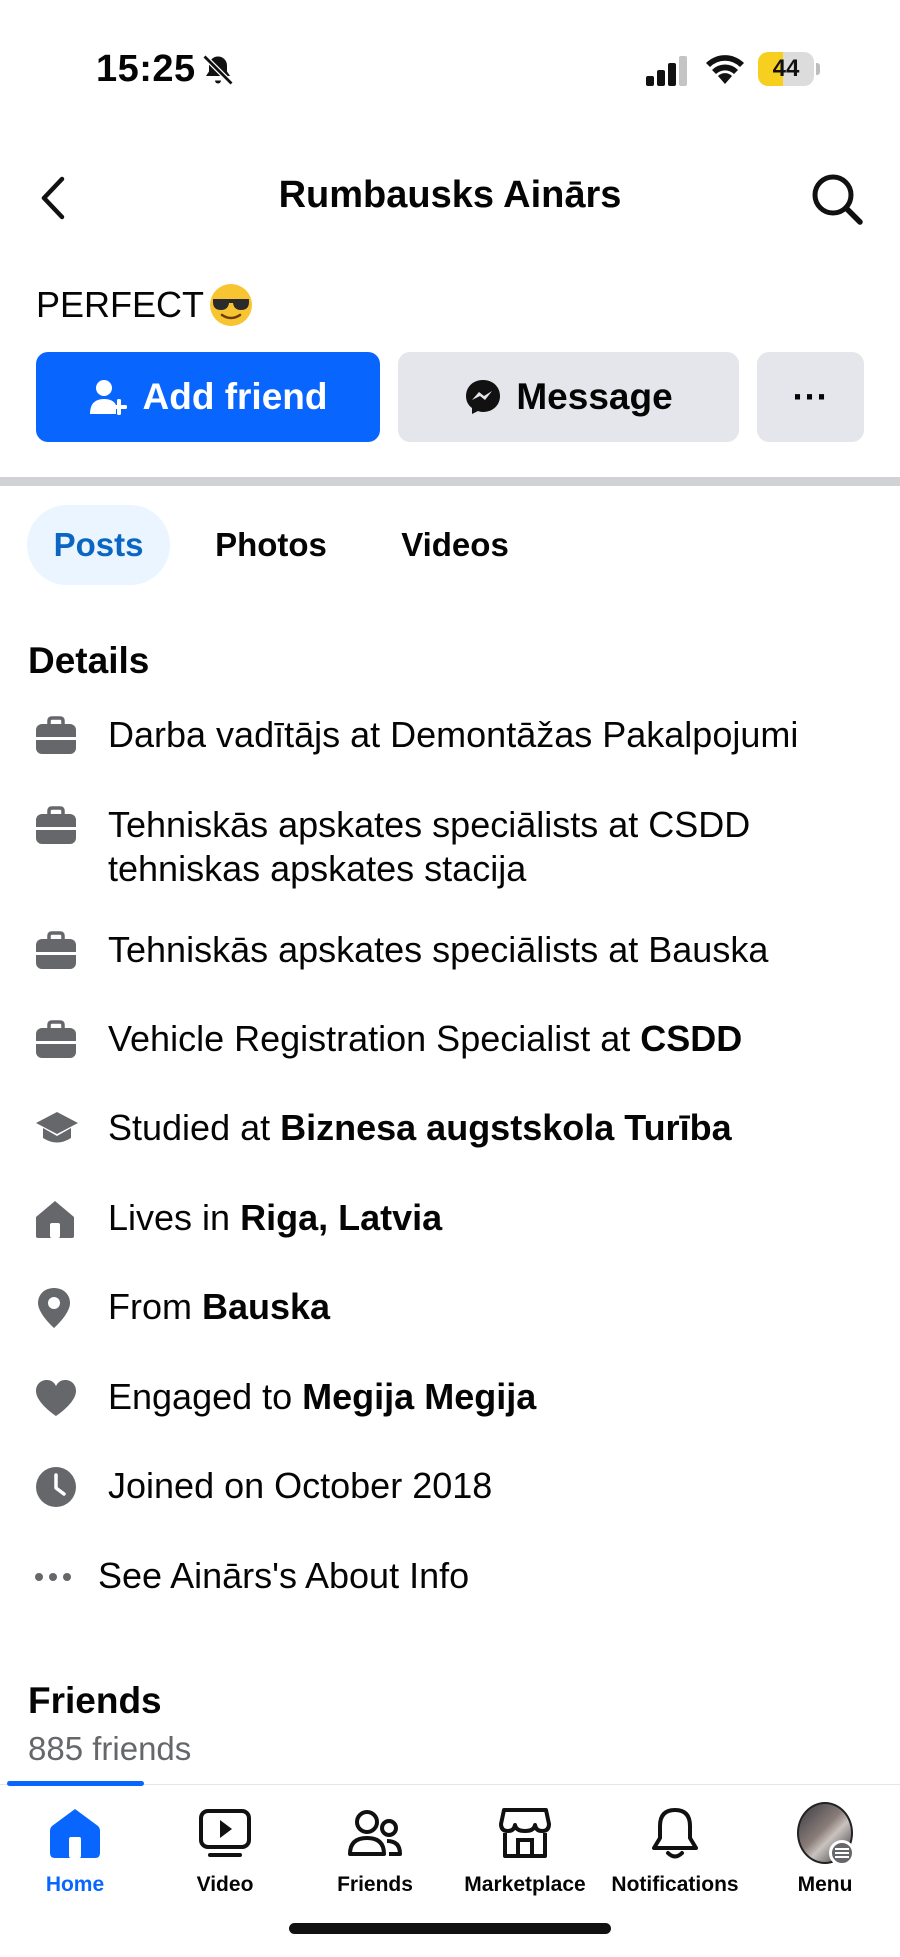 The height and width of the screenshot is (1957, 900). I want to click on detail-work-4: Vehicle Registration Specialist at CSDD, so click(453, 1040).